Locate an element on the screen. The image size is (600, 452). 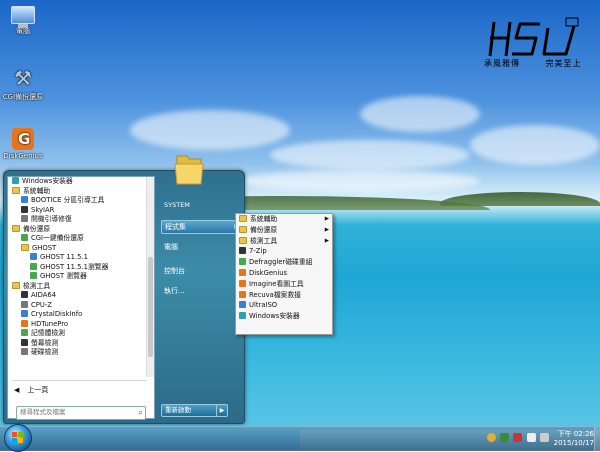
program-item: BOOTICE 分區引導工具 is located at coordinates (77, 201).